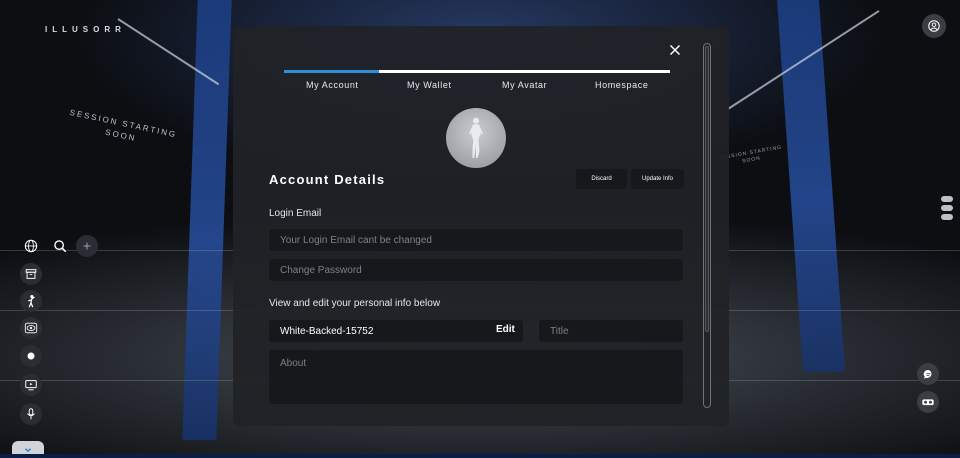 This screenshot has height=458, width=960. I want to click on tab-my-account: My Account, so click(332, 85).